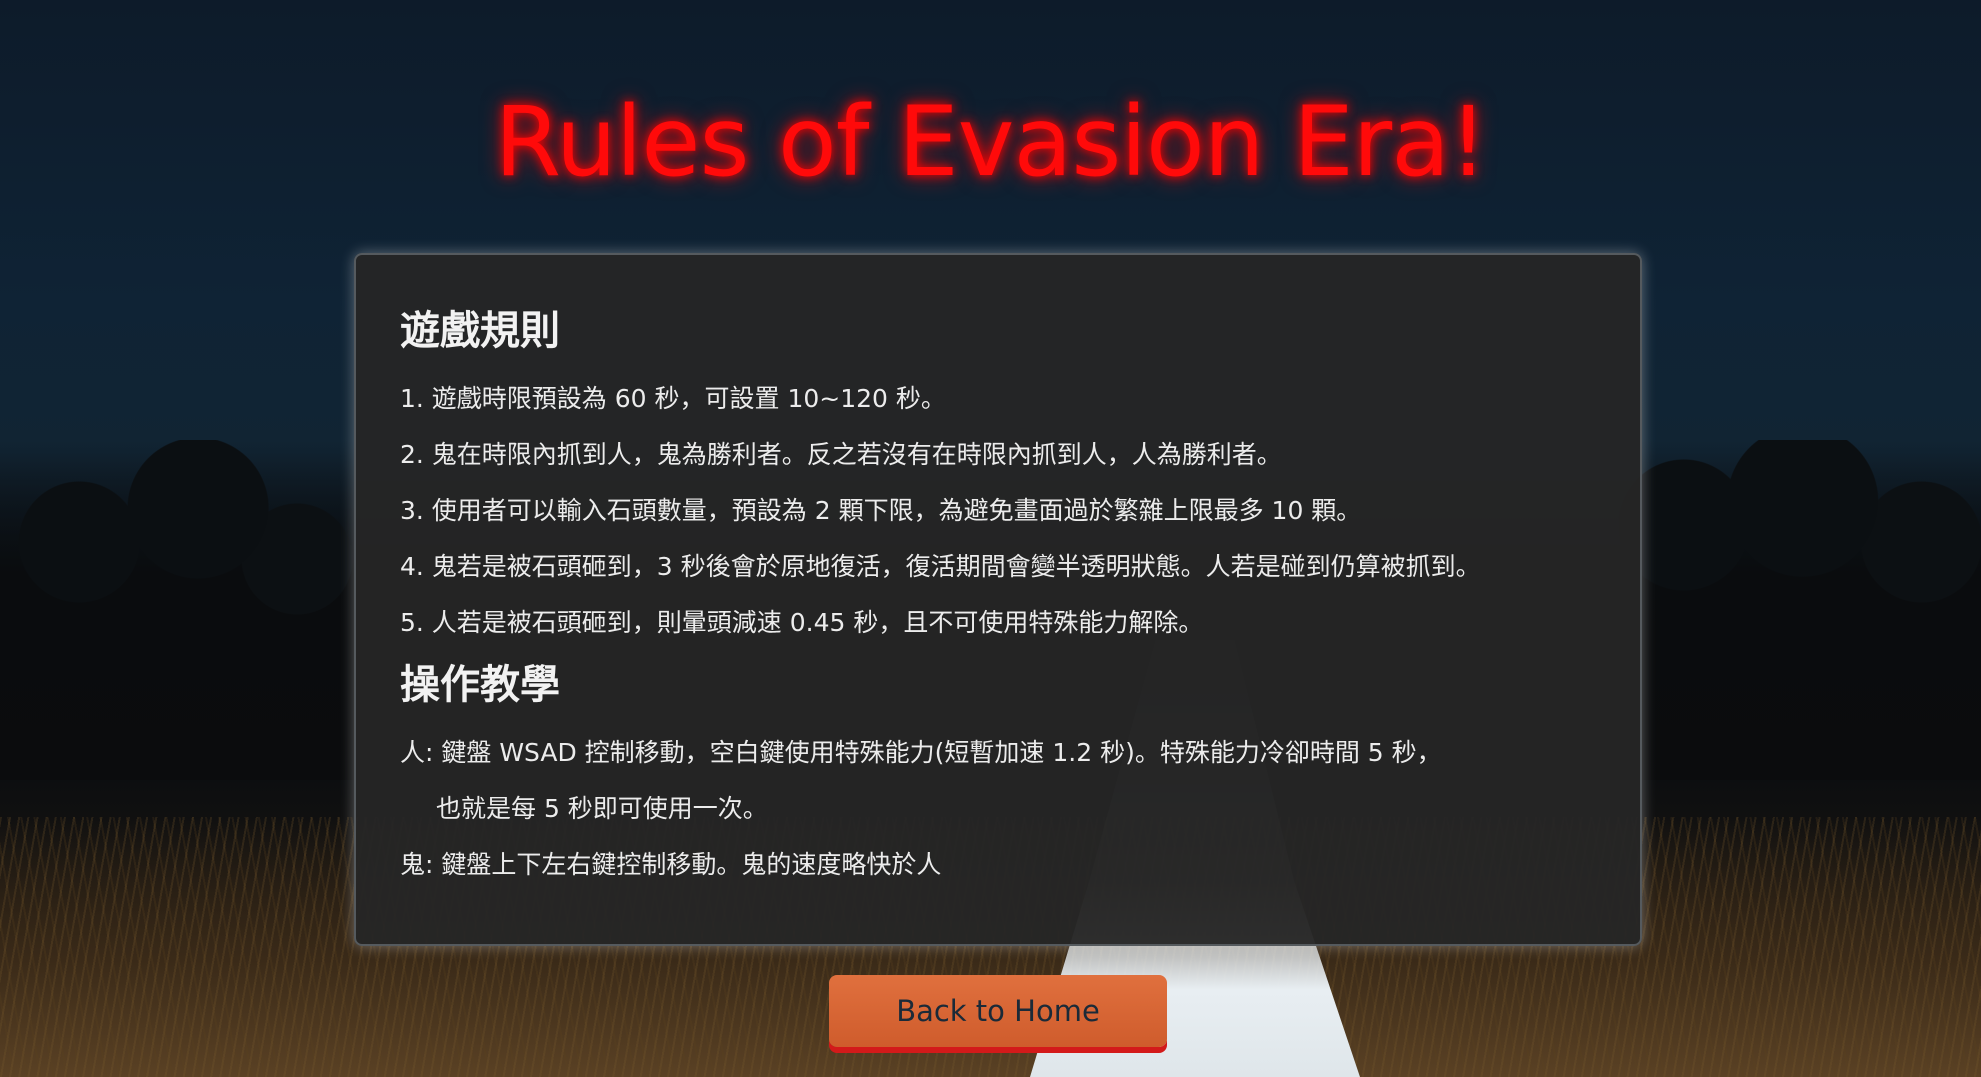 Image resolution: width=1981 pixels, height=1077 pixels. What do you see at coordinates (990, 142) in the screenshot?
I see `page-title: Rules of Evasion Era!` at bounding box center [990, 142].